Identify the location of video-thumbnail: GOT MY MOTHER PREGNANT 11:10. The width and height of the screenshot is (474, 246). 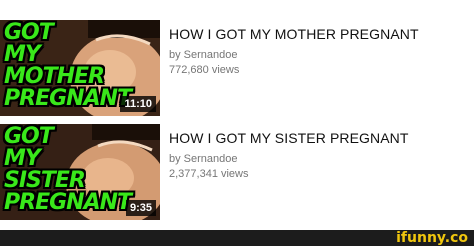
(80, 68).